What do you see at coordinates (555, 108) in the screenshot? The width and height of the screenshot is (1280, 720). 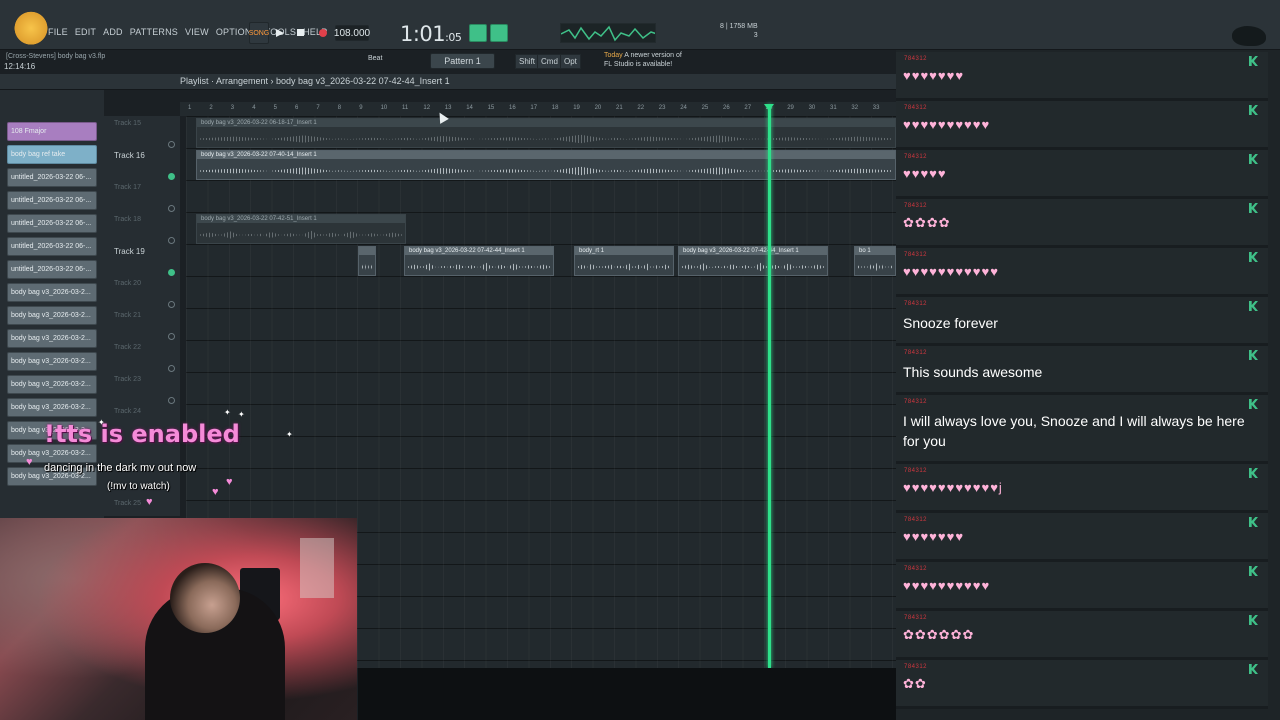 I see `ruler-number: 18` at bounding box center [555, 108].